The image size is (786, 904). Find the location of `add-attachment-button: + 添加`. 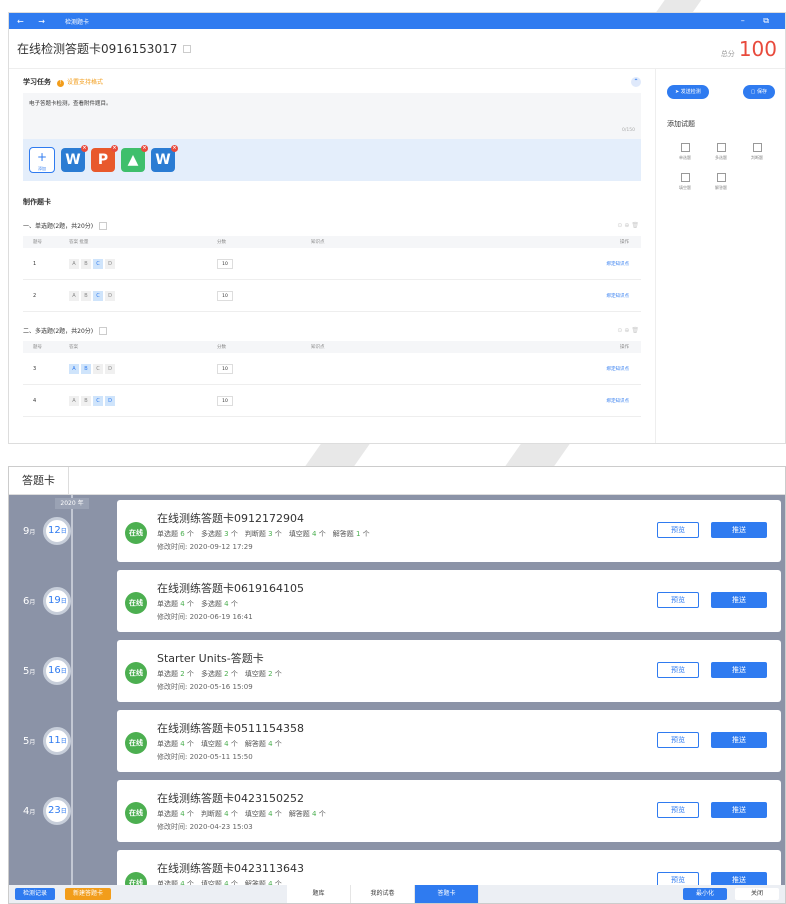

add-attachment-button: + 添加 is located at coordinates (42, 160).